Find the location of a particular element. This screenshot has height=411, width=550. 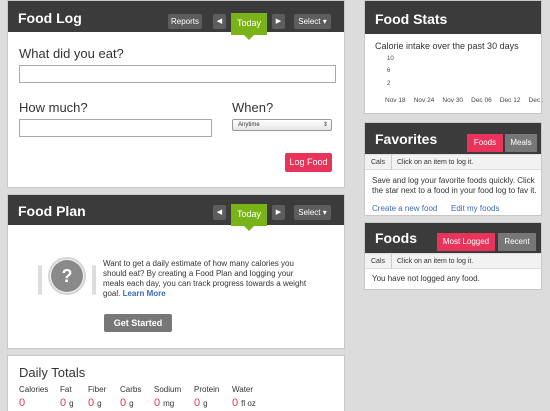

select-dropdown: Select ▾ is located at coordinates (312, 21).